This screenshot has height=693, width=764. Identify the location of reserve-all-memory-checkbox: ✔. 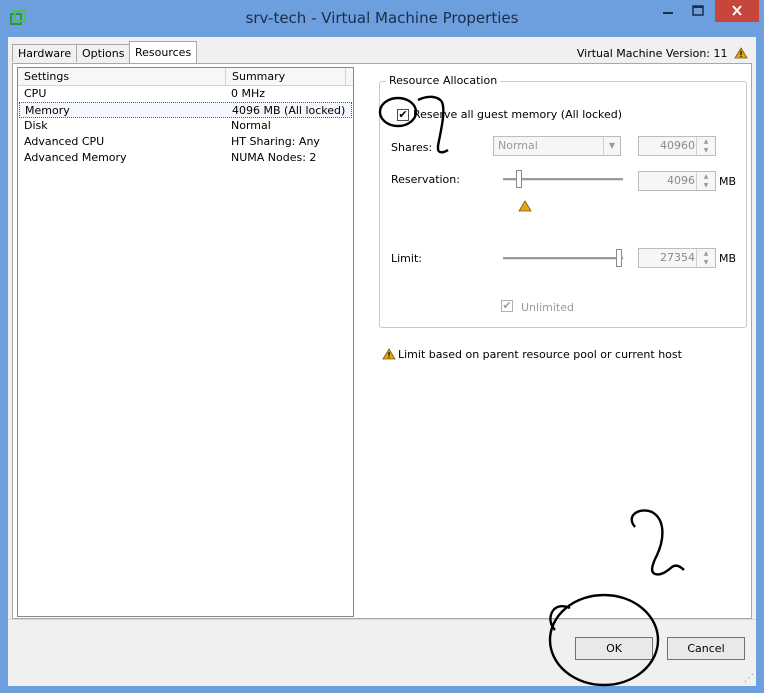
(403, 115).